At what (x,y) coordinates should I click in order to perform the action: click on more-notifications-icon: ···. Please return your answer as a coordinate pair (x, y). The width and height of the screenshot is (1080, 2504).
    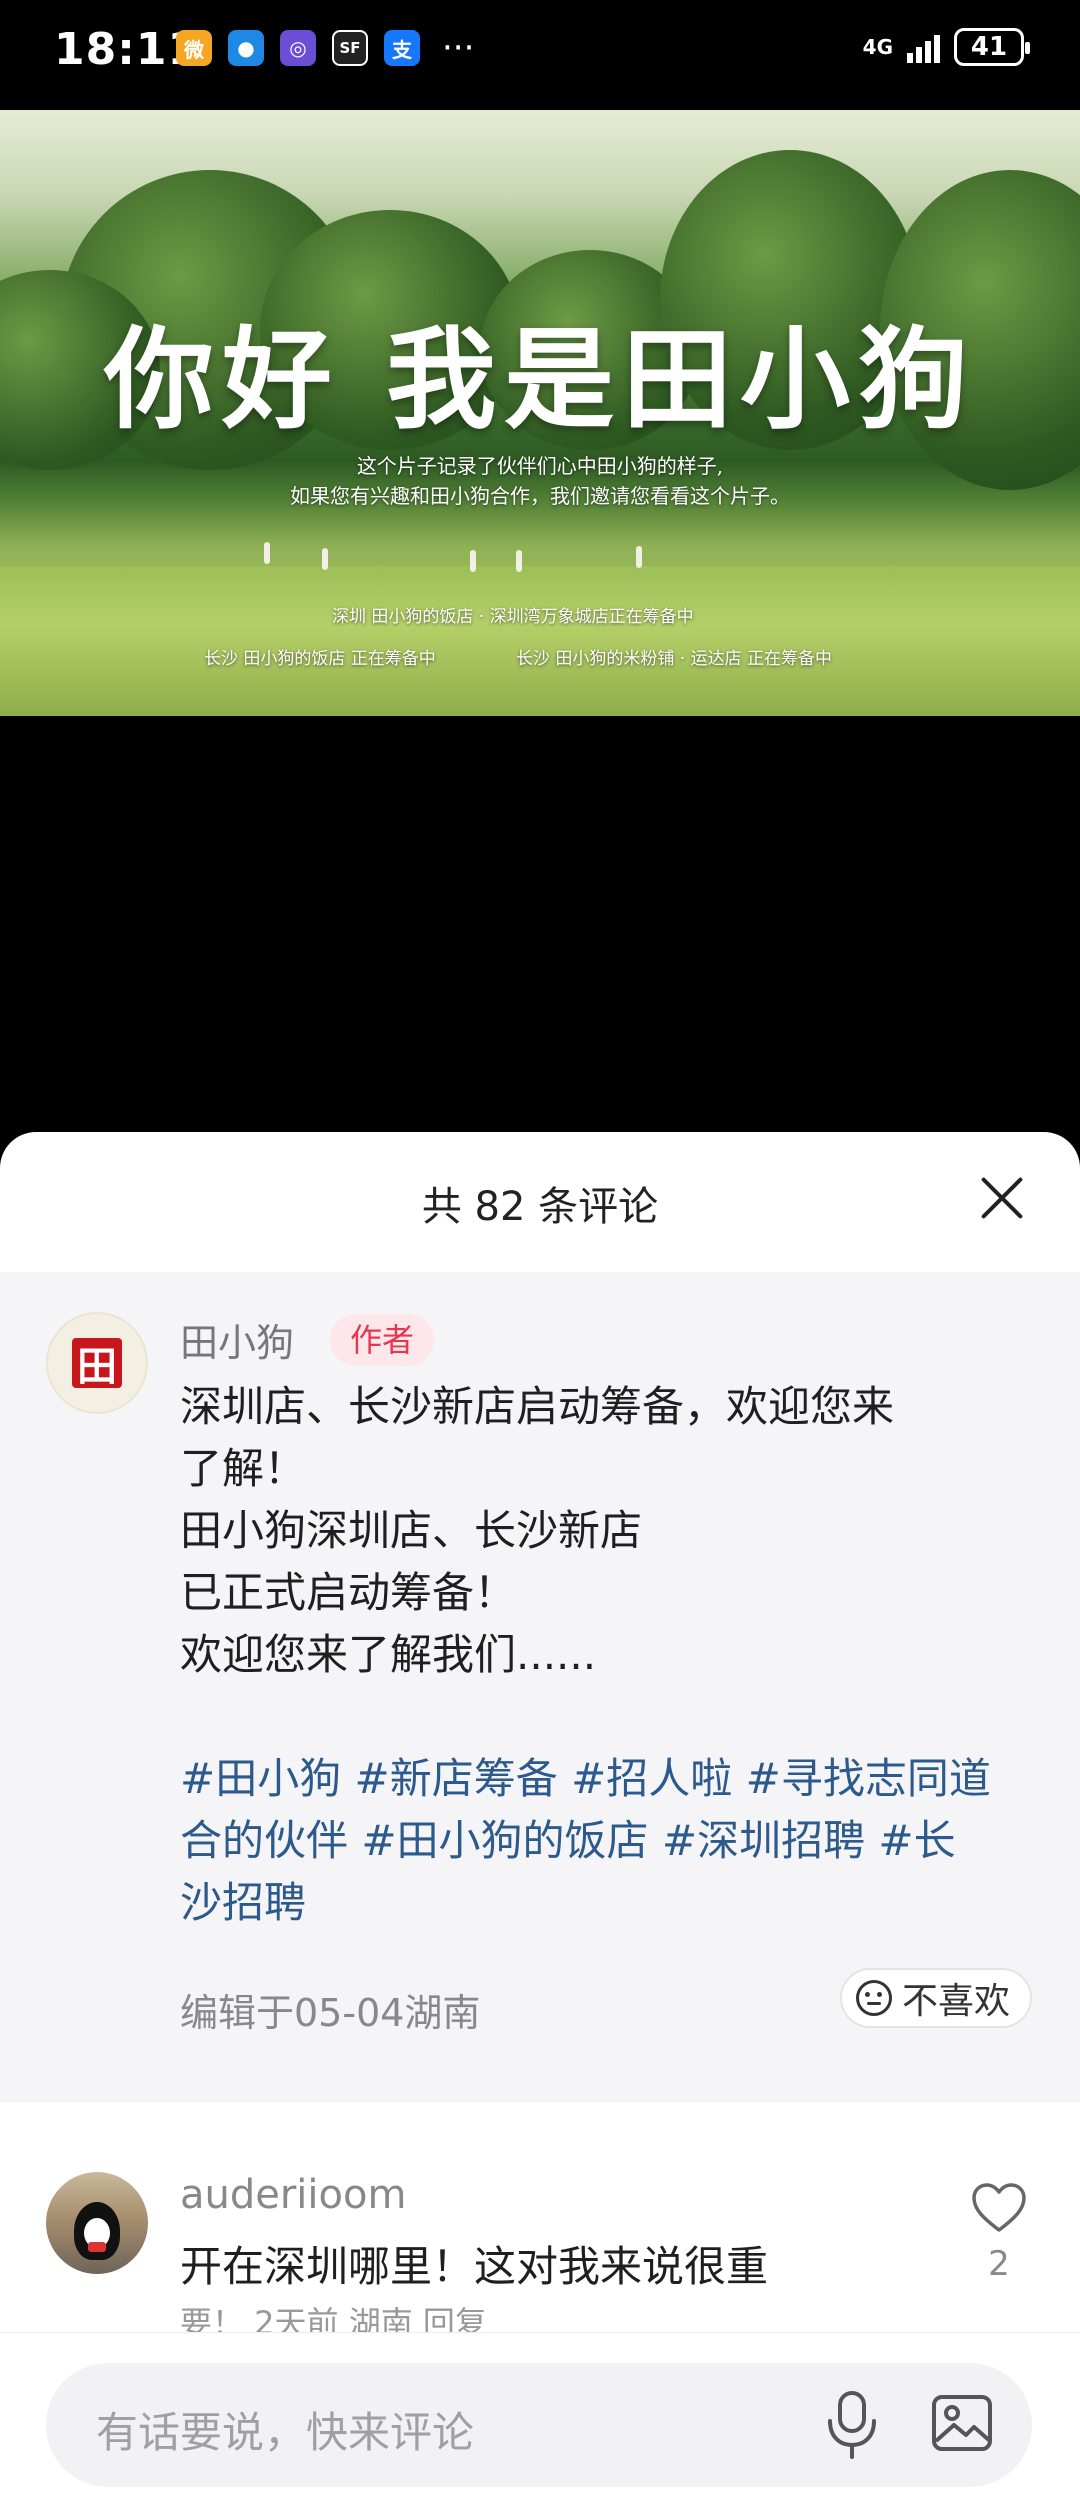
    Looking at the image, I should click on (458, 48).